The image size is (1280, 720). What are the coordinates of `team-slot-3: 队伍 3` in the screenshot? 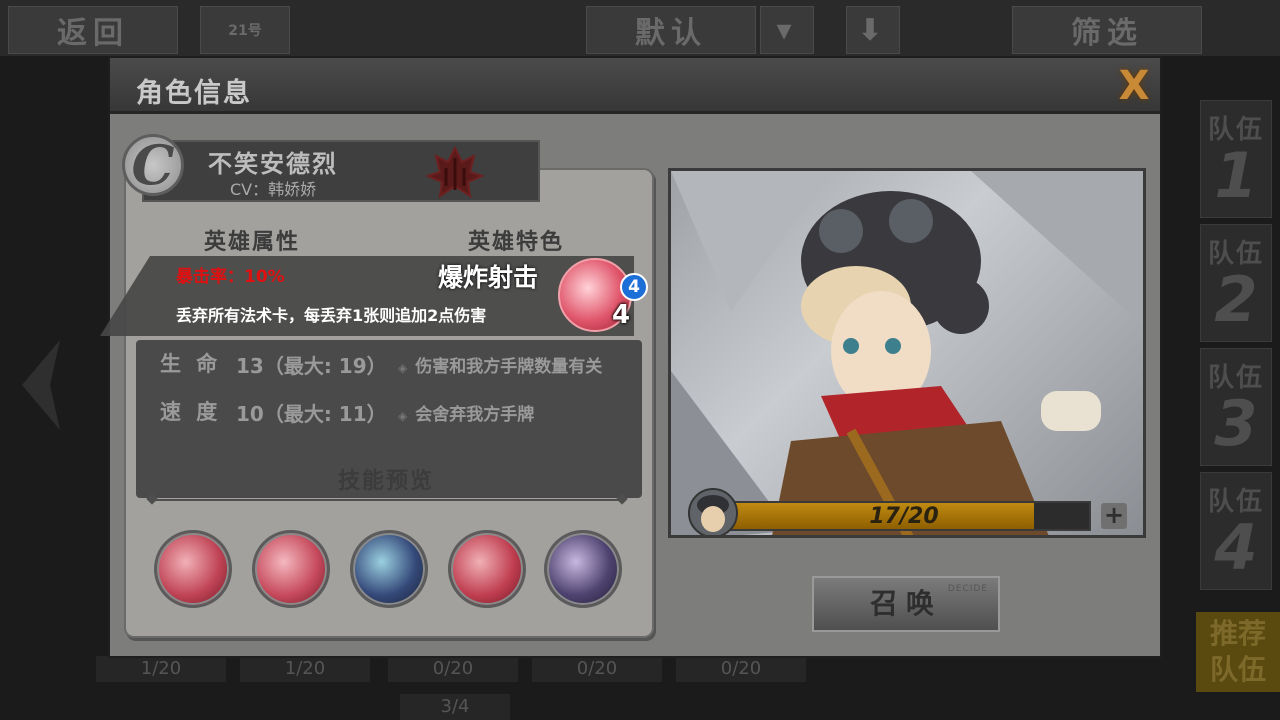 It's located at (1236, 407).